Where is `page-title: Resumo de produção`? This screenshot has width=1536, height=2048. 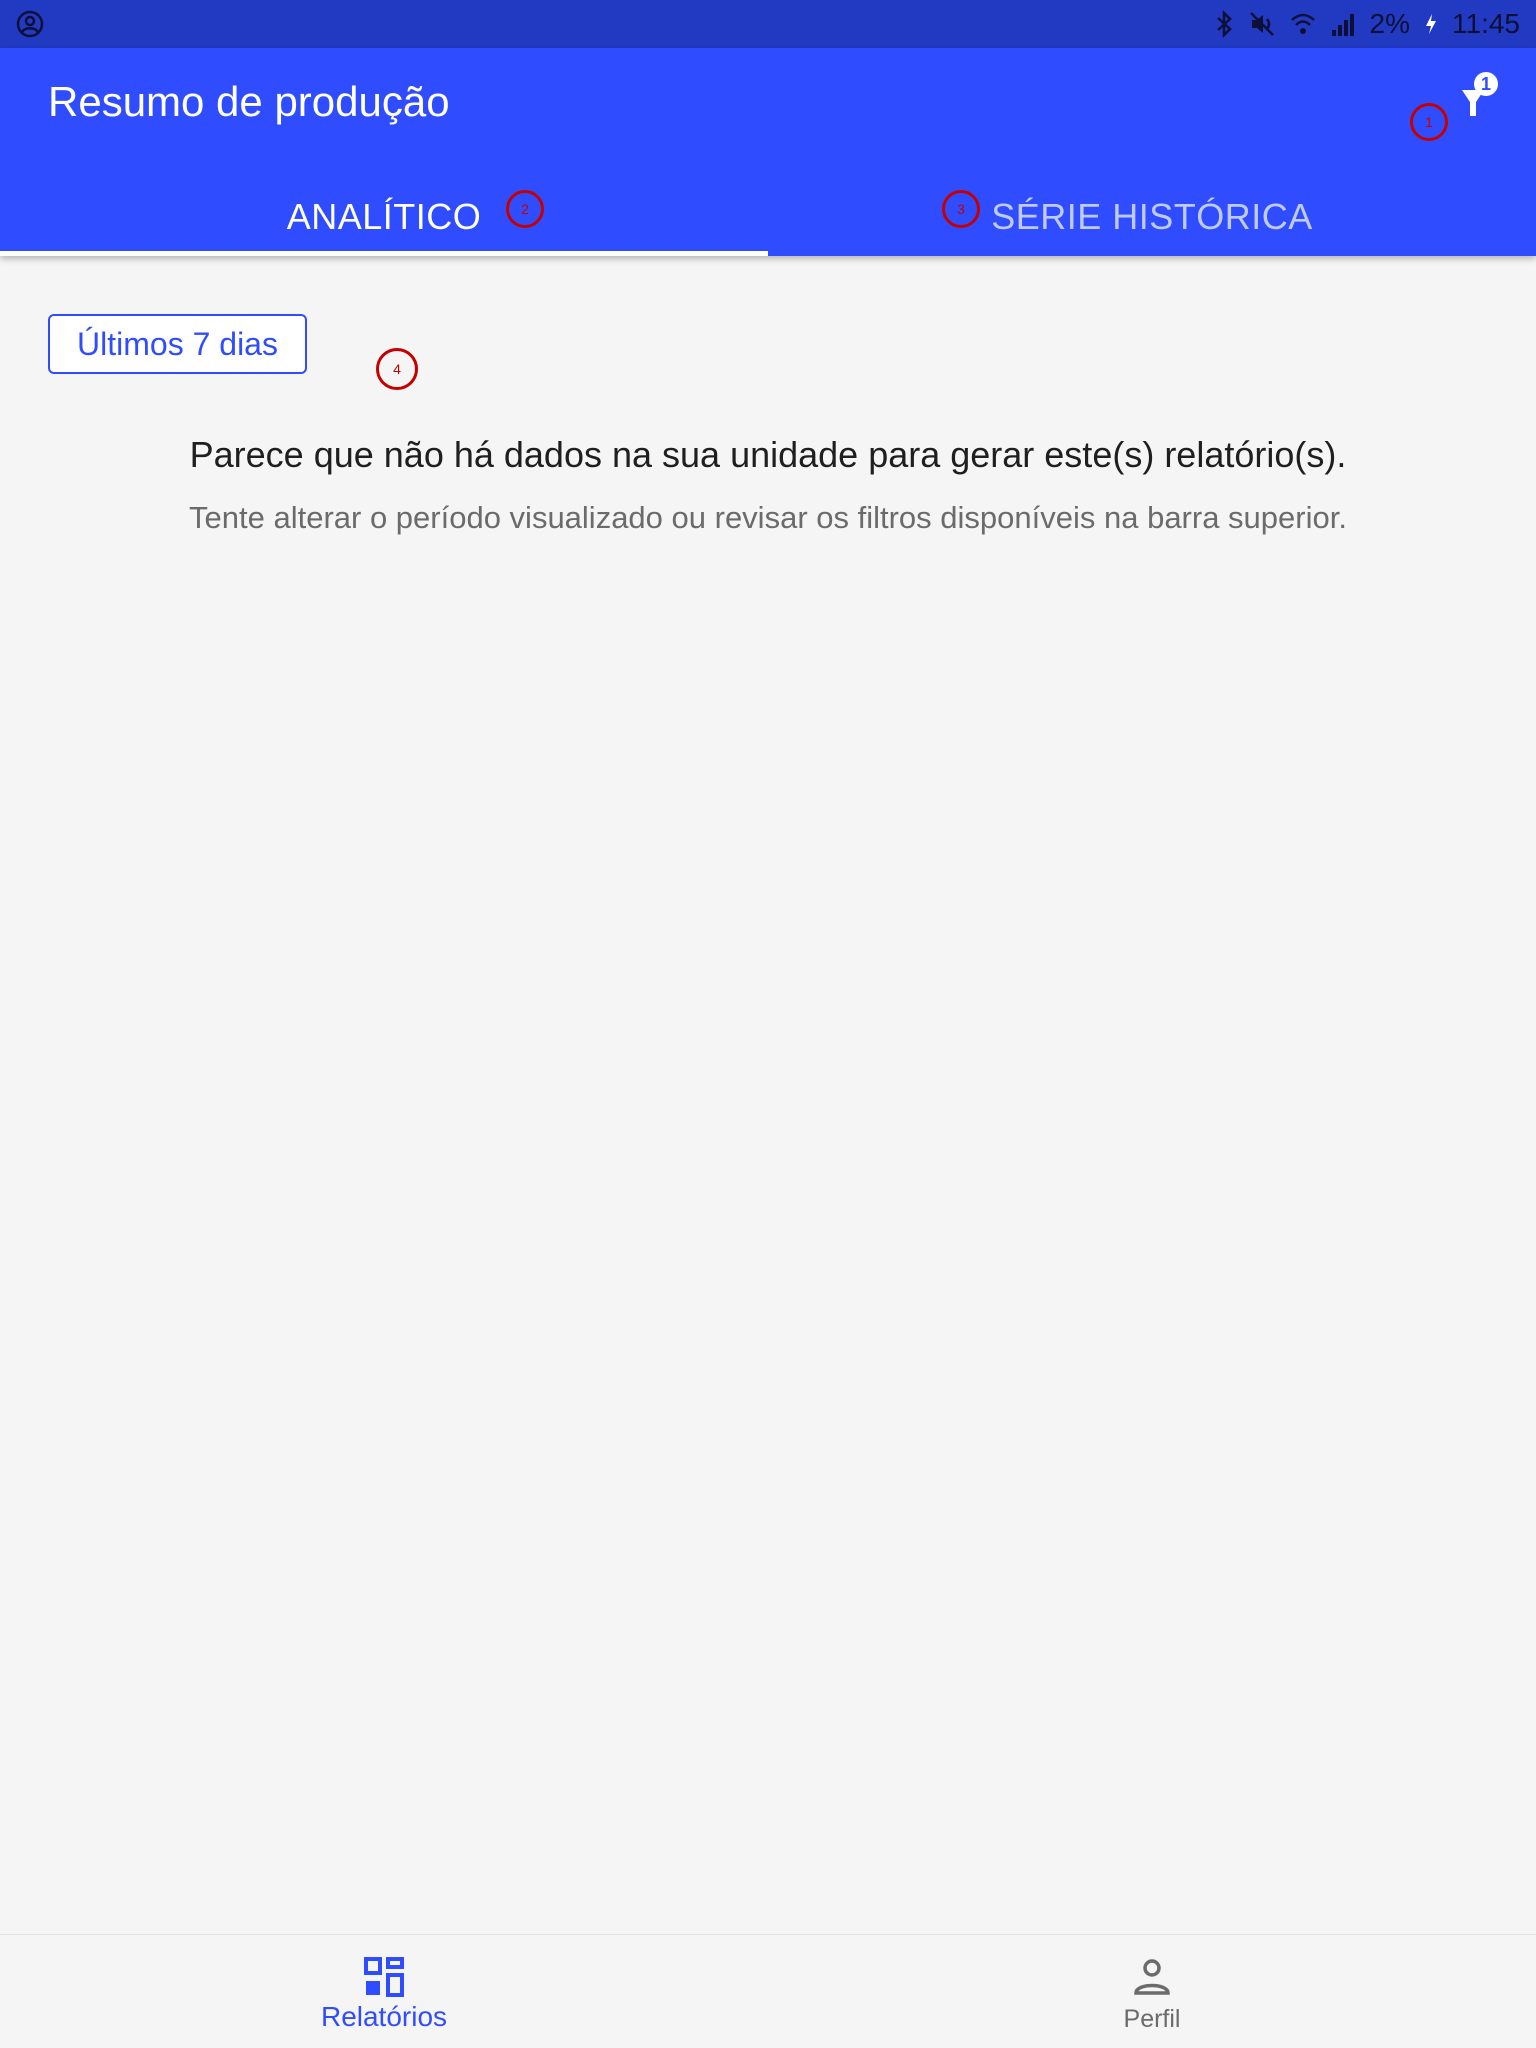
page-title: Resumo de produção is located at coordinates (249, 101).